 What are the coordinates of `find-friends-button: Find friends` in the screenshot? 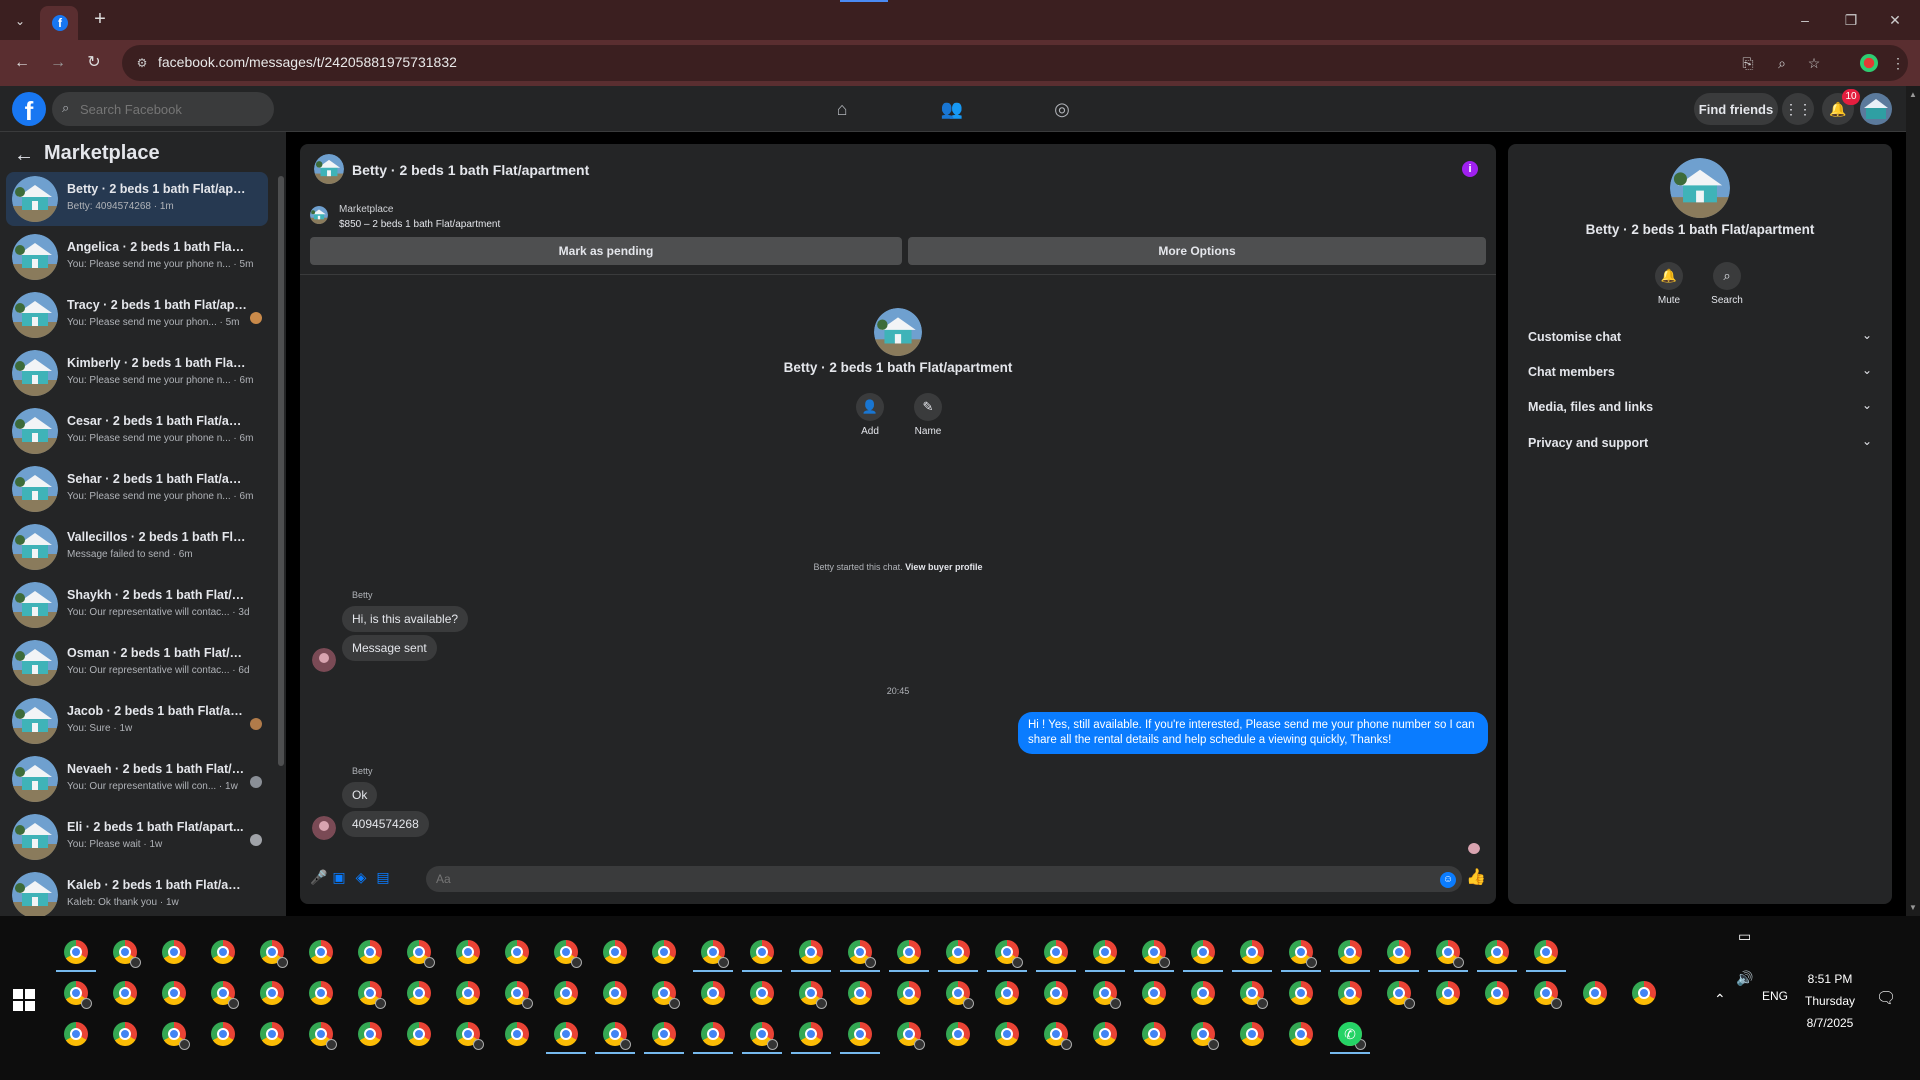 It's located at (1736, 109).